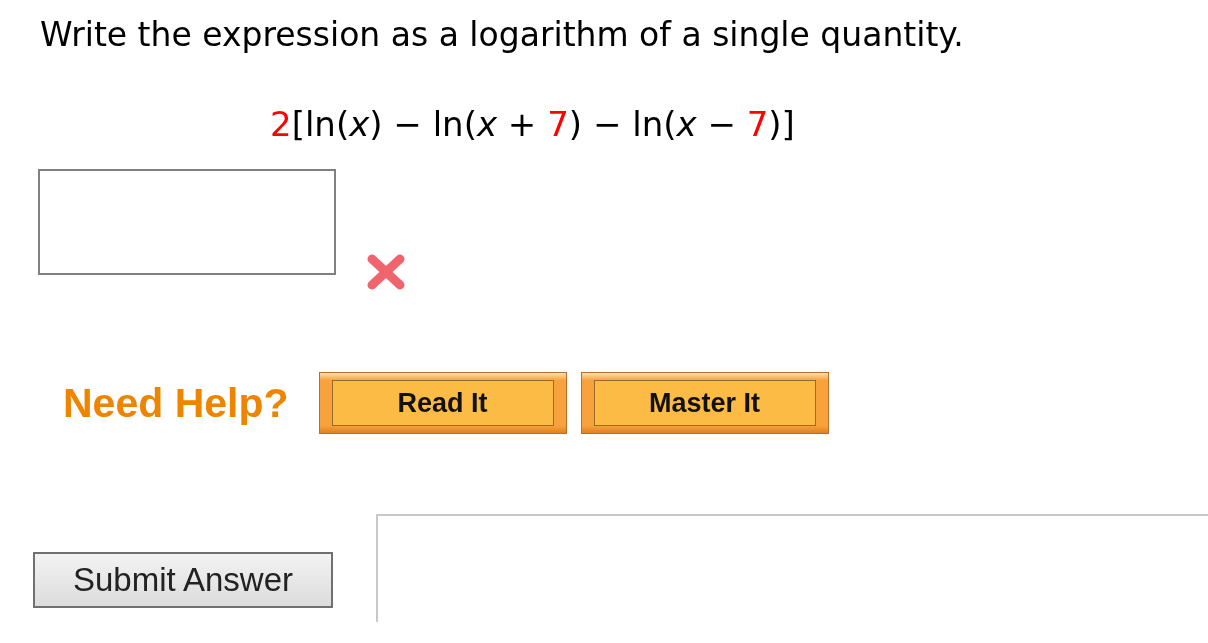 The image size is (1208, 643). I want to click on help-button: Master It, so click(704, 403).